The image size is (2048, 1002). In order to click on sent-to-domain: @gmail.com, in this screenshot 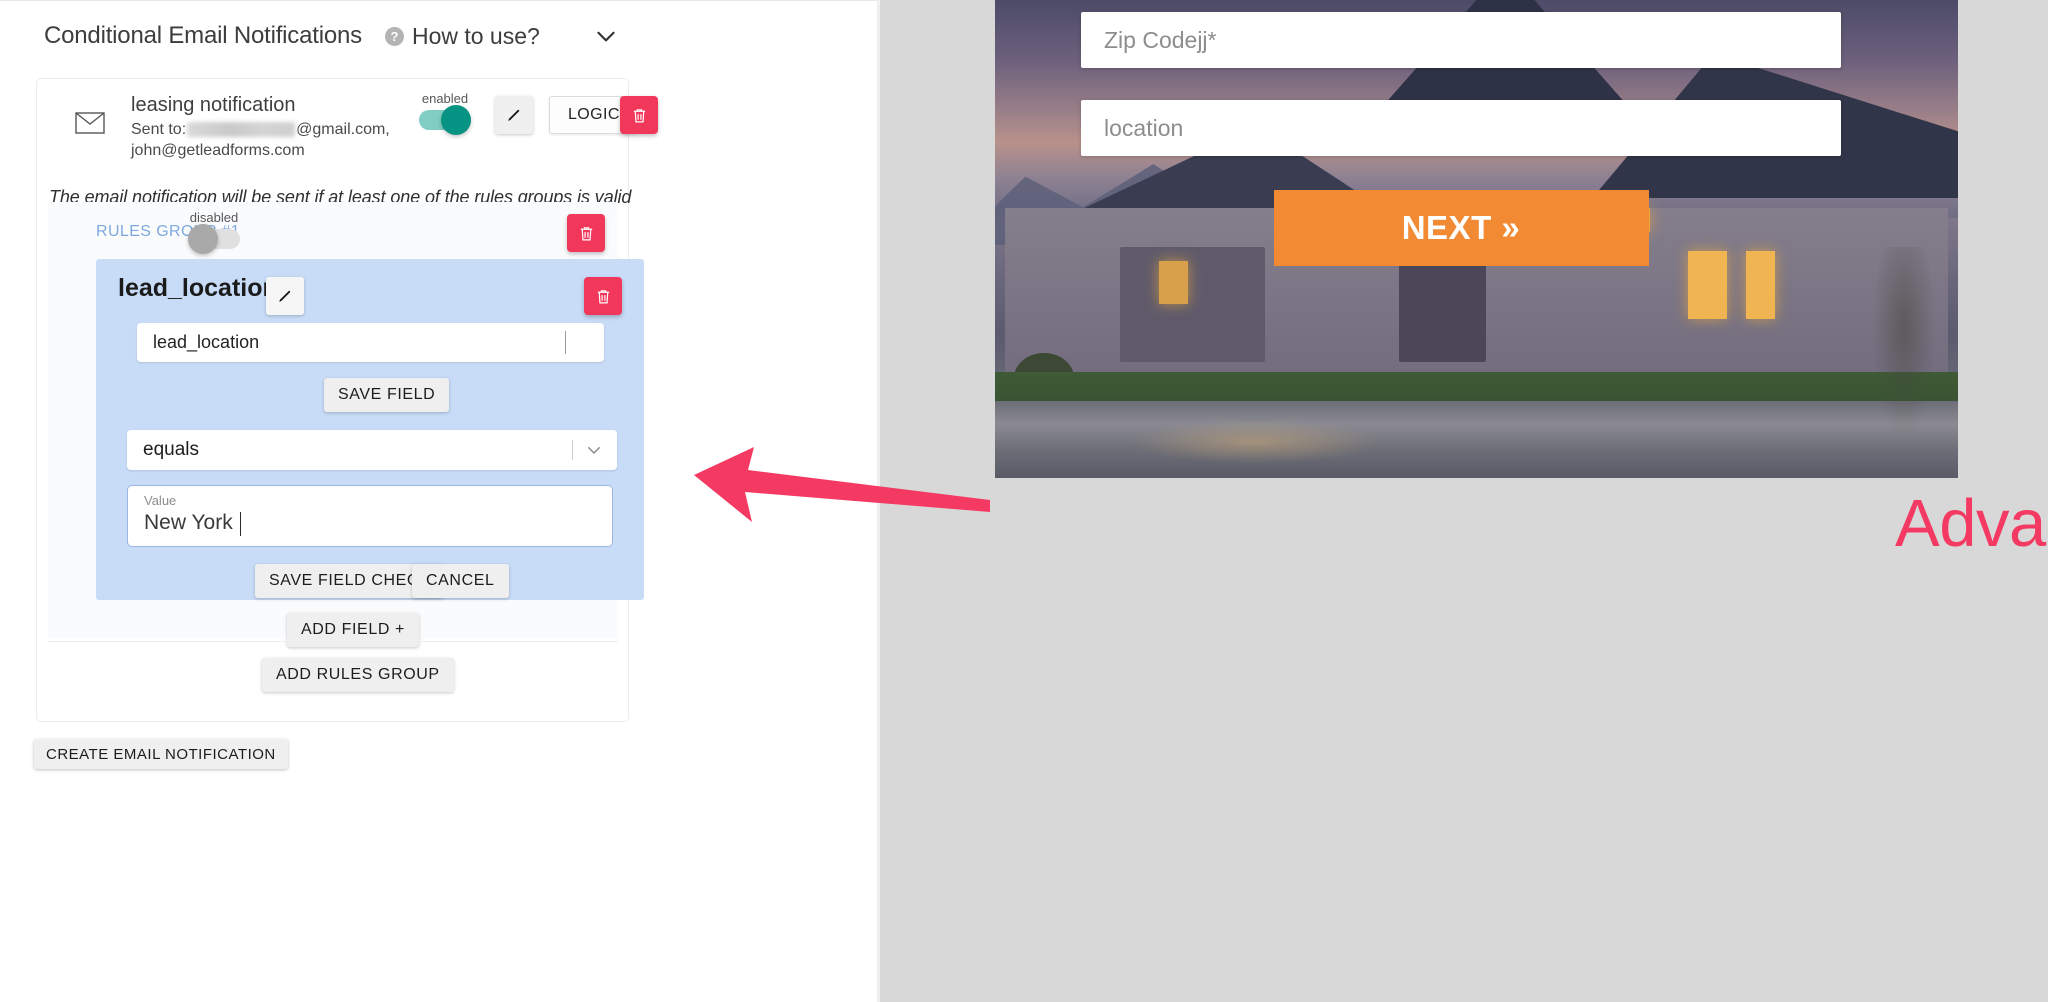, I will do `click(343, 129)`.